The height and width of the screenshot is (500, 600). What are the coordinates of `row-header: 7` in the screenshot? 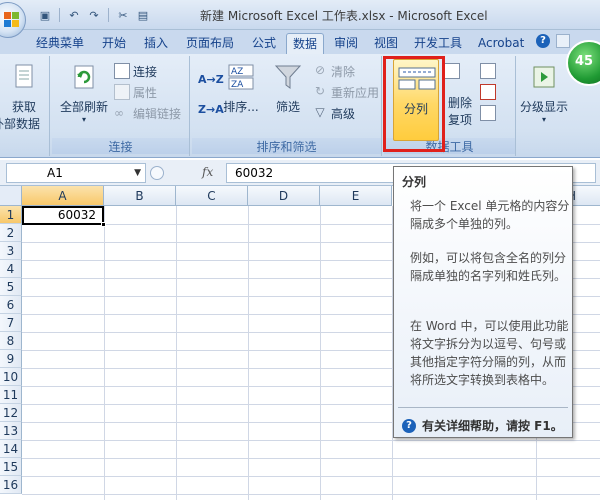 It's located at (11, 323).